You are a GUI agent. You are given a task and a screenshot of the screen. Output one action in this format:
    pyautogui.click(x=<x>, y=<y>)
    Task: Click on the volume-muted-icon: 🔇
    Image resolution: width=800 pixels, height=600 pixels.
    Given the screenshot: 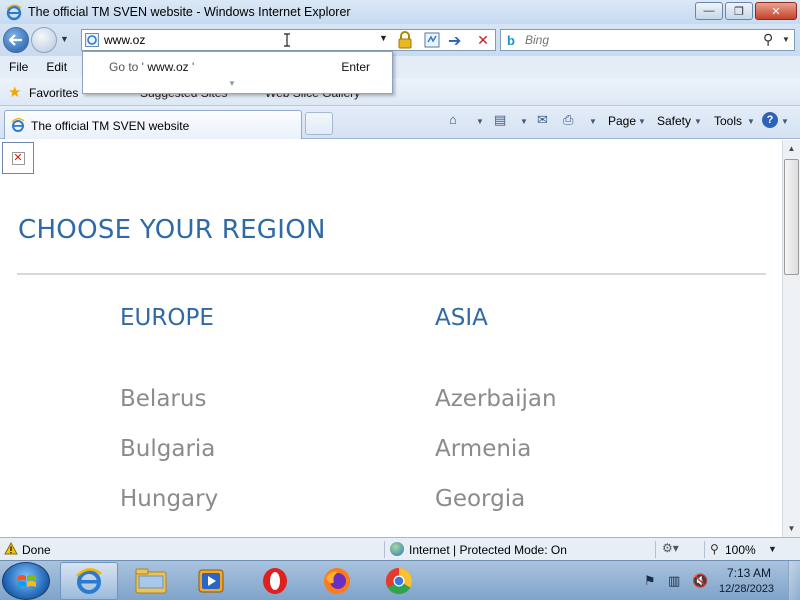 What is the action you would take?
    pyautogui.click(x=700, y=581)
    